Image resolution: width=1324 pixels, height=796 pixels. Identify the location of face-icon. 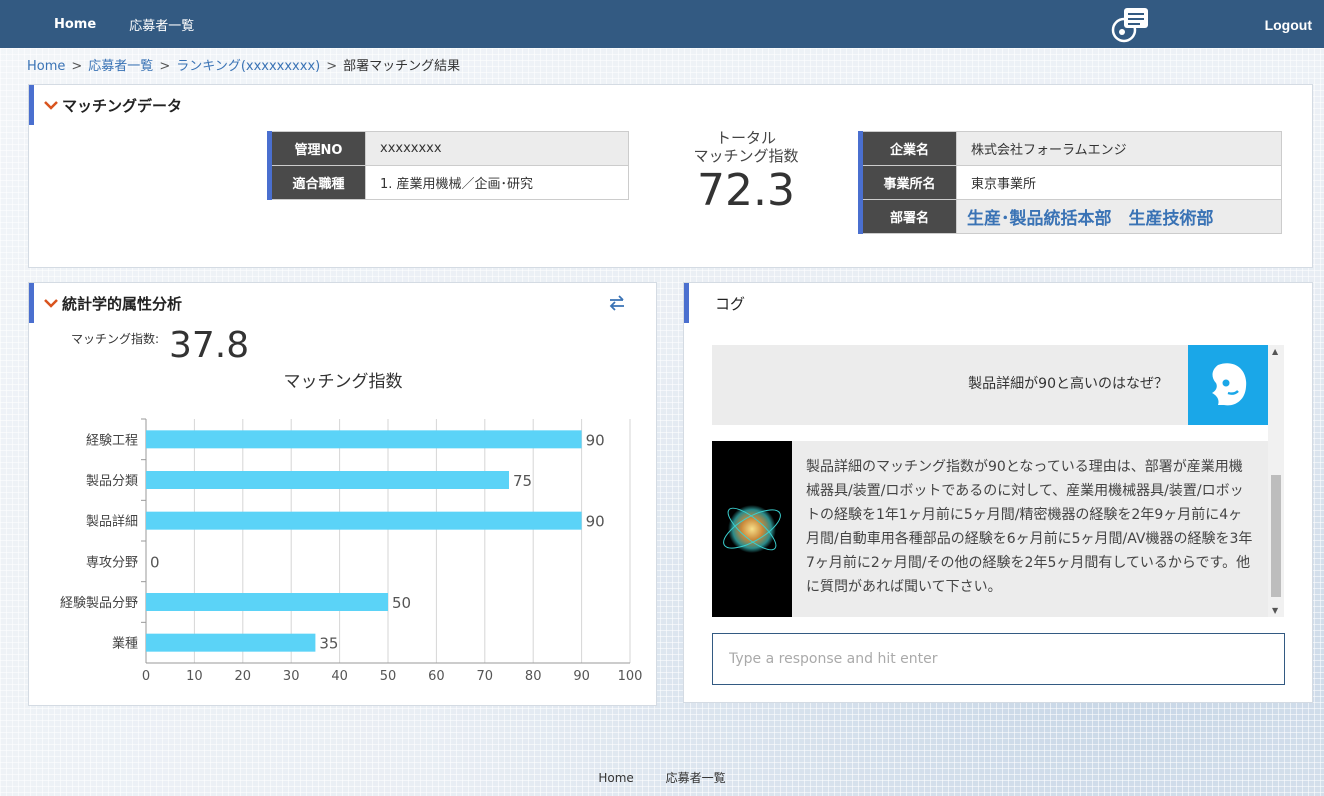
(1229, 384).